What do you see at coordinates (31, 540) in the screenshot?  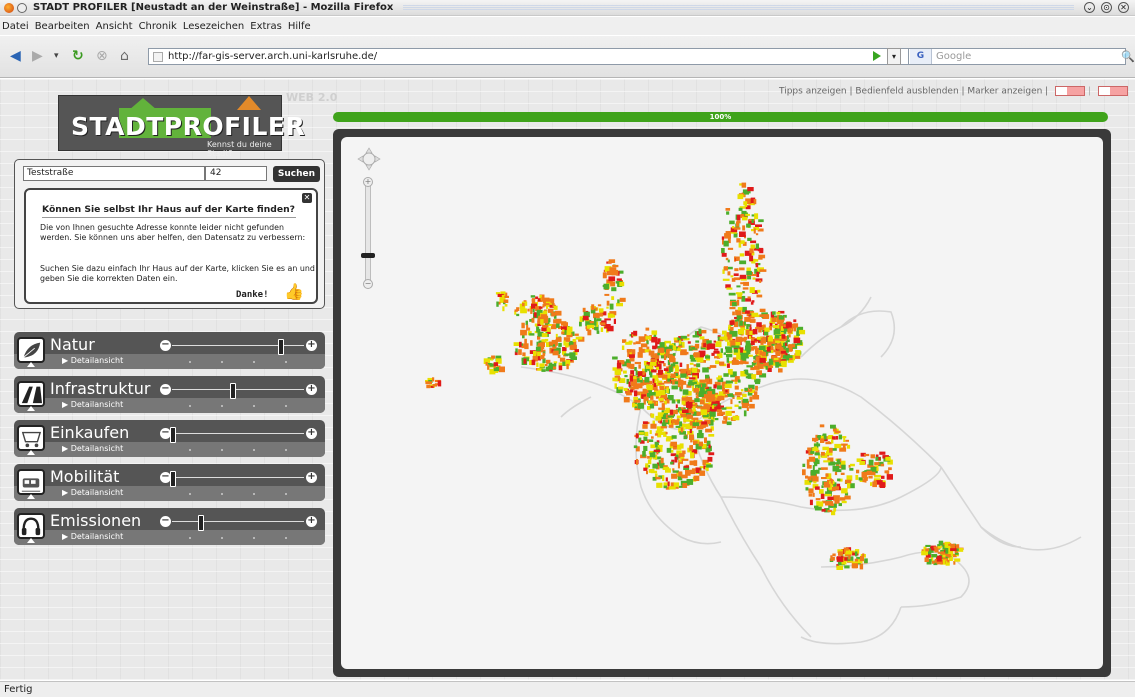 I see `collapse-arrow-icon` at bounding box center [31, 540].